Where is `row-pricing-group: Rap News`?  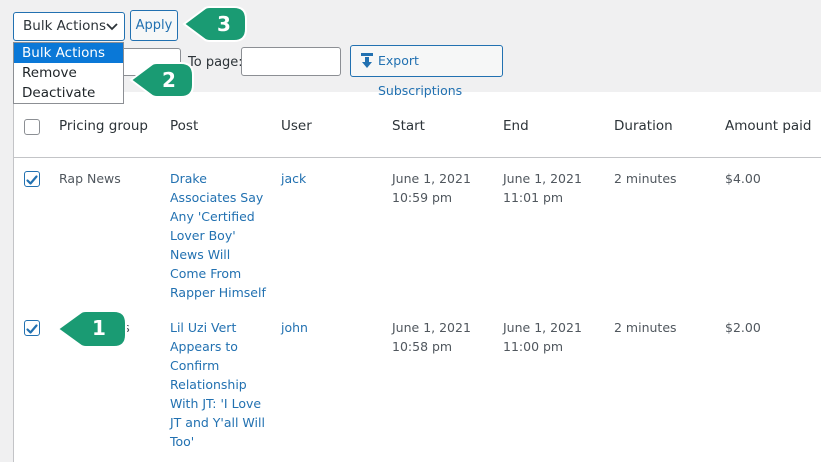 row-pricing-group: Rap News is located at coordinates (90, 178).